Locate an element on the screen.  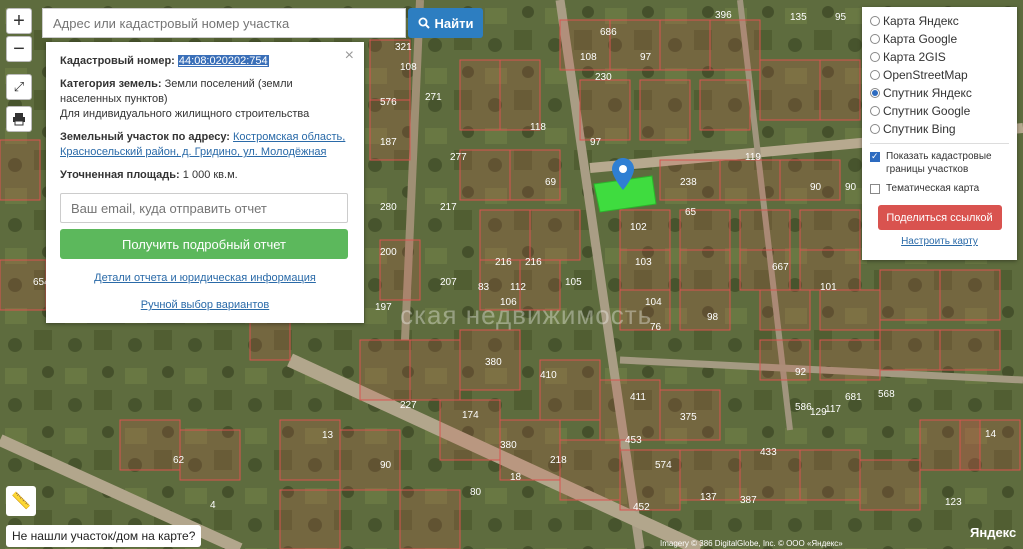
parcel-number-label: 453 is located at coordinates (633, 440).